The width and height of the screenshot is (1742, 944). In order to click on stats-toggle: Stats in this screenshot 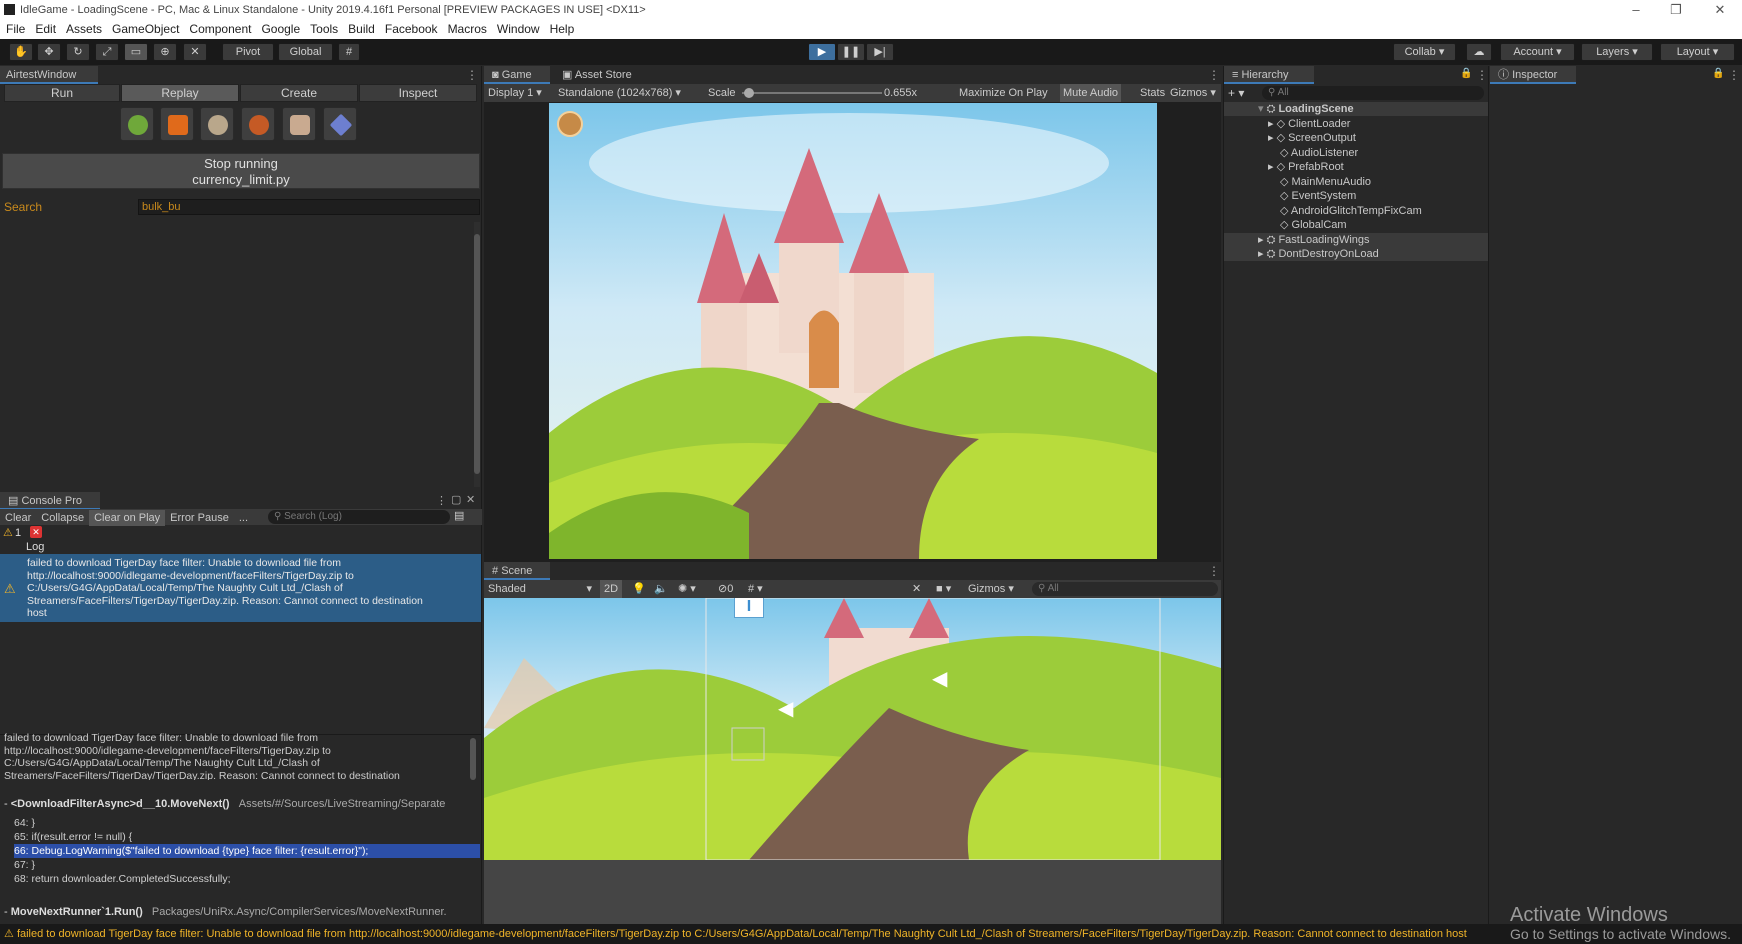, I will do `click(1152, 93)`.